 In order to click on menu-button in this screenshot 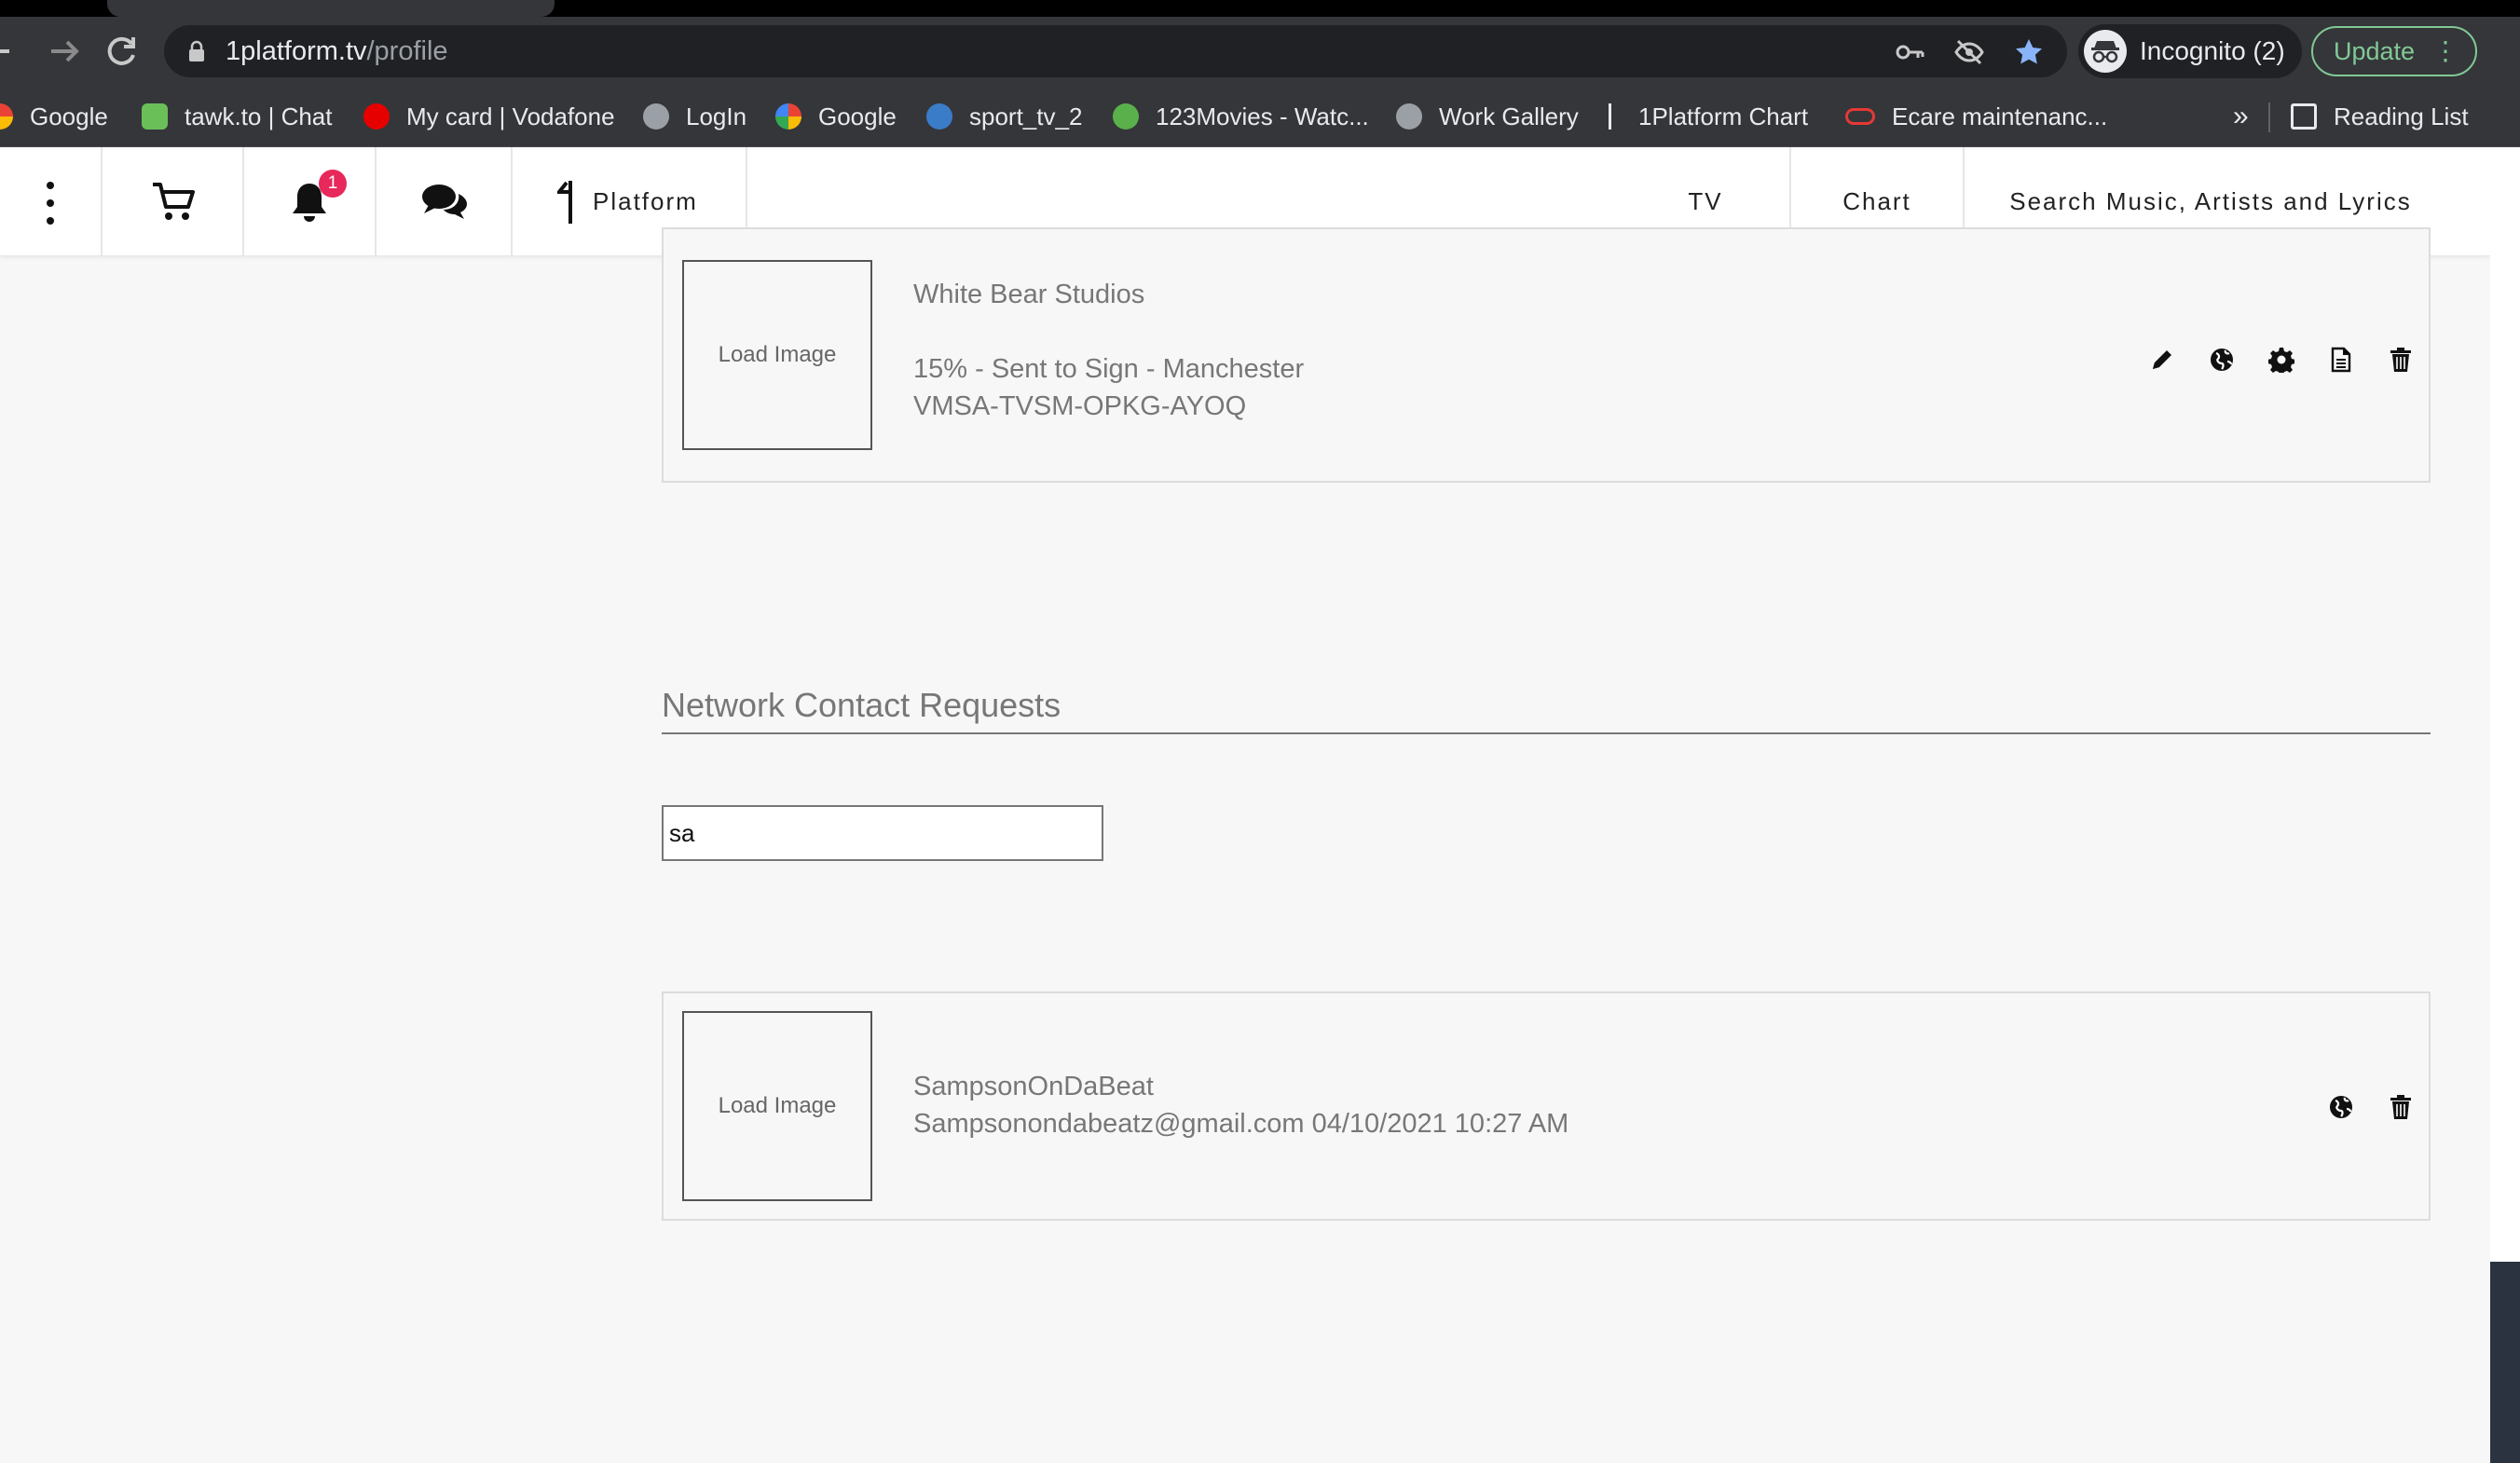, I will do `click(51, 201)`.